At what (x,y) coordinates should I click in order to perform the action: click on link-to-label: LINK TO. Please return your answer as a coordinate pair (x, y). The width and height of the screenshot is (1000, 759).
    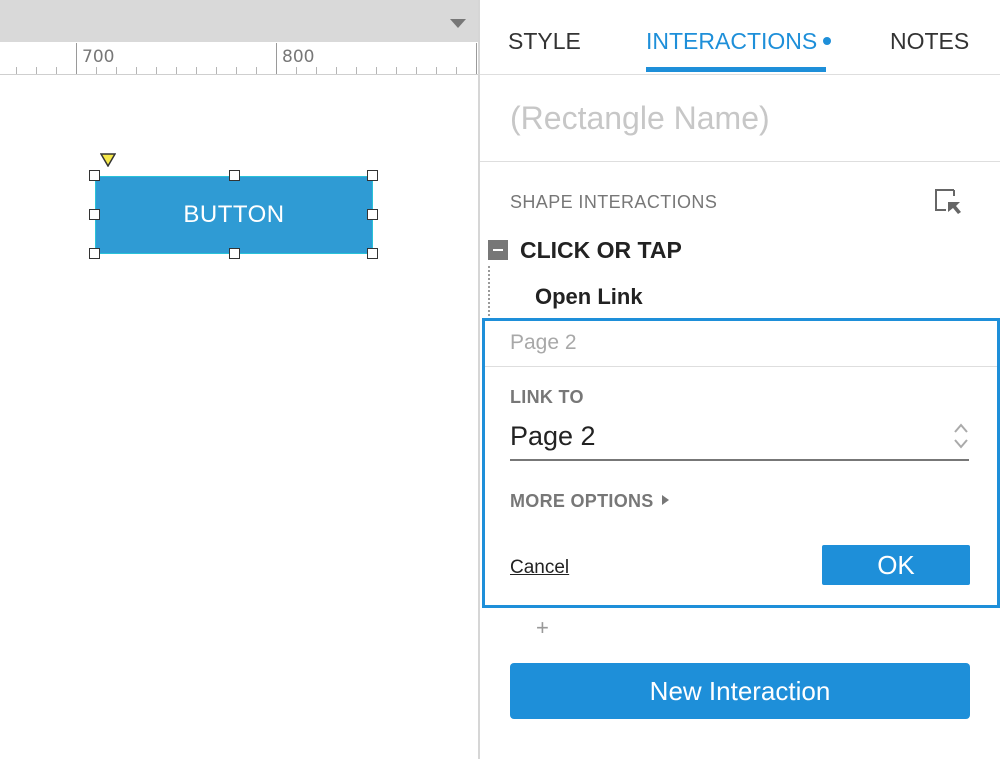
    Looking at the image, I should click on (547, 397).